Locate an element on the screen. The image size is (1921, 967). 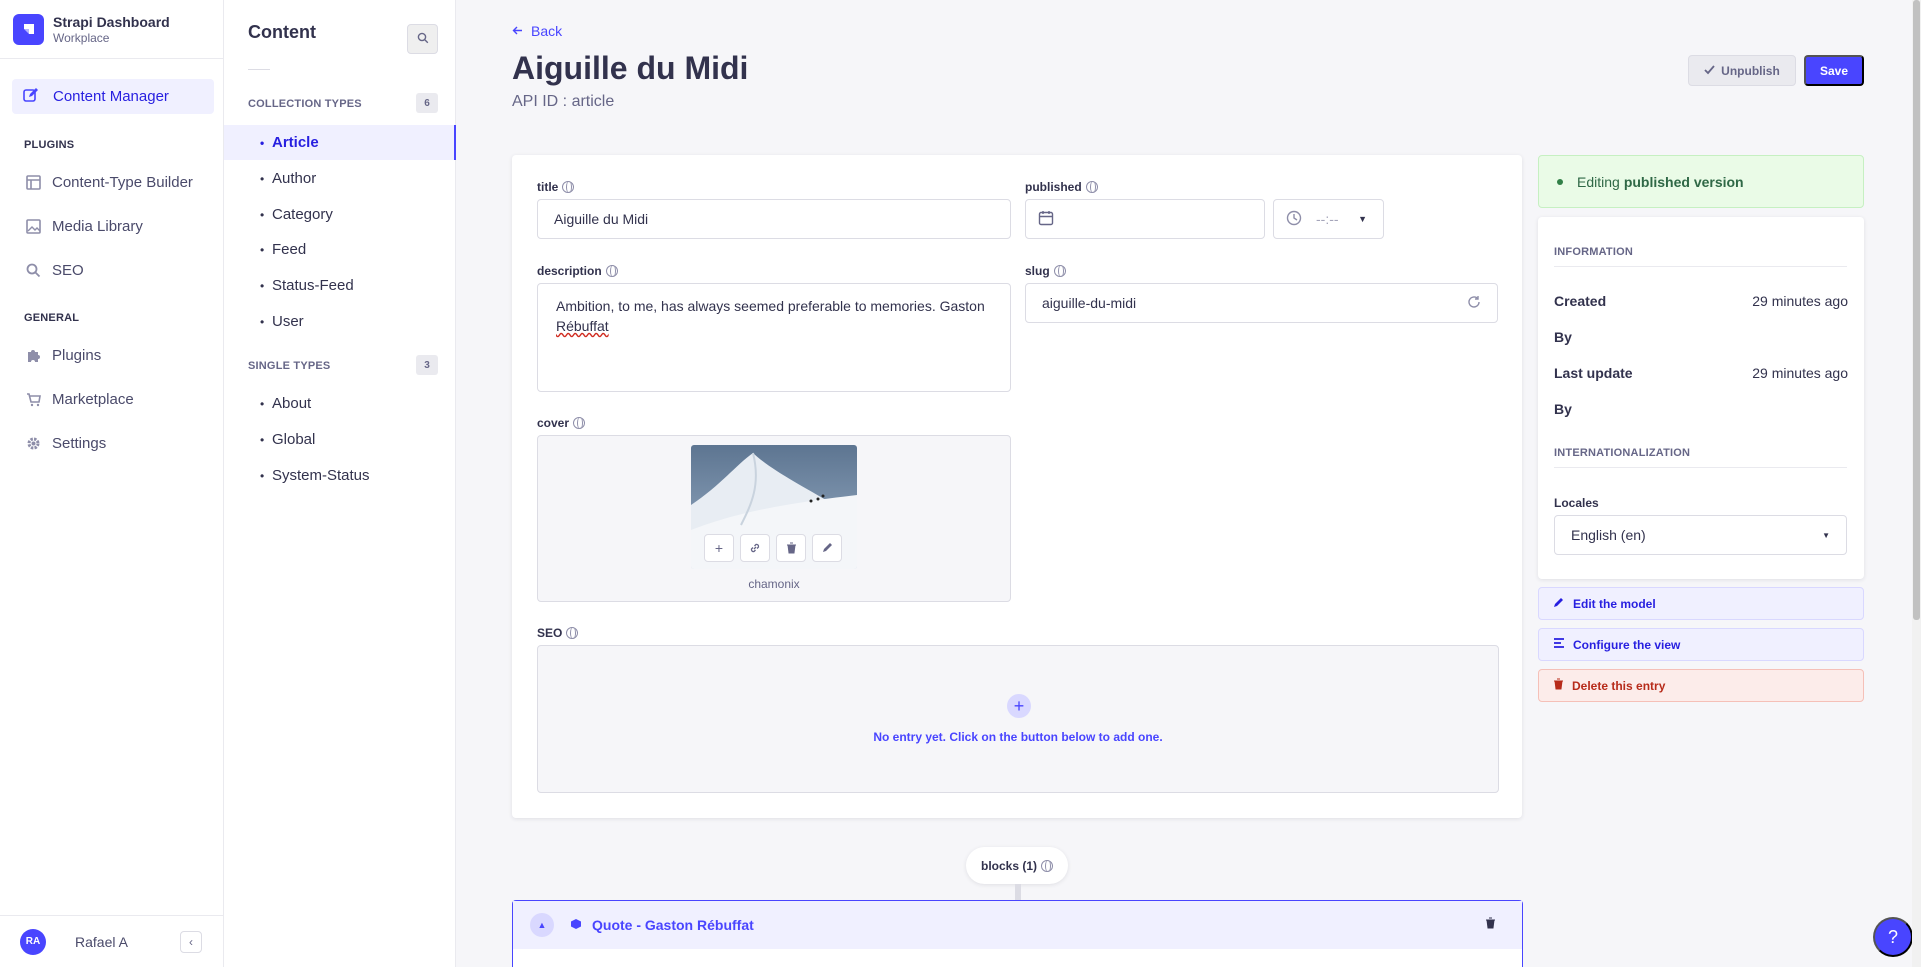
cover-label-text: cover is located at coordinates (553, 423).